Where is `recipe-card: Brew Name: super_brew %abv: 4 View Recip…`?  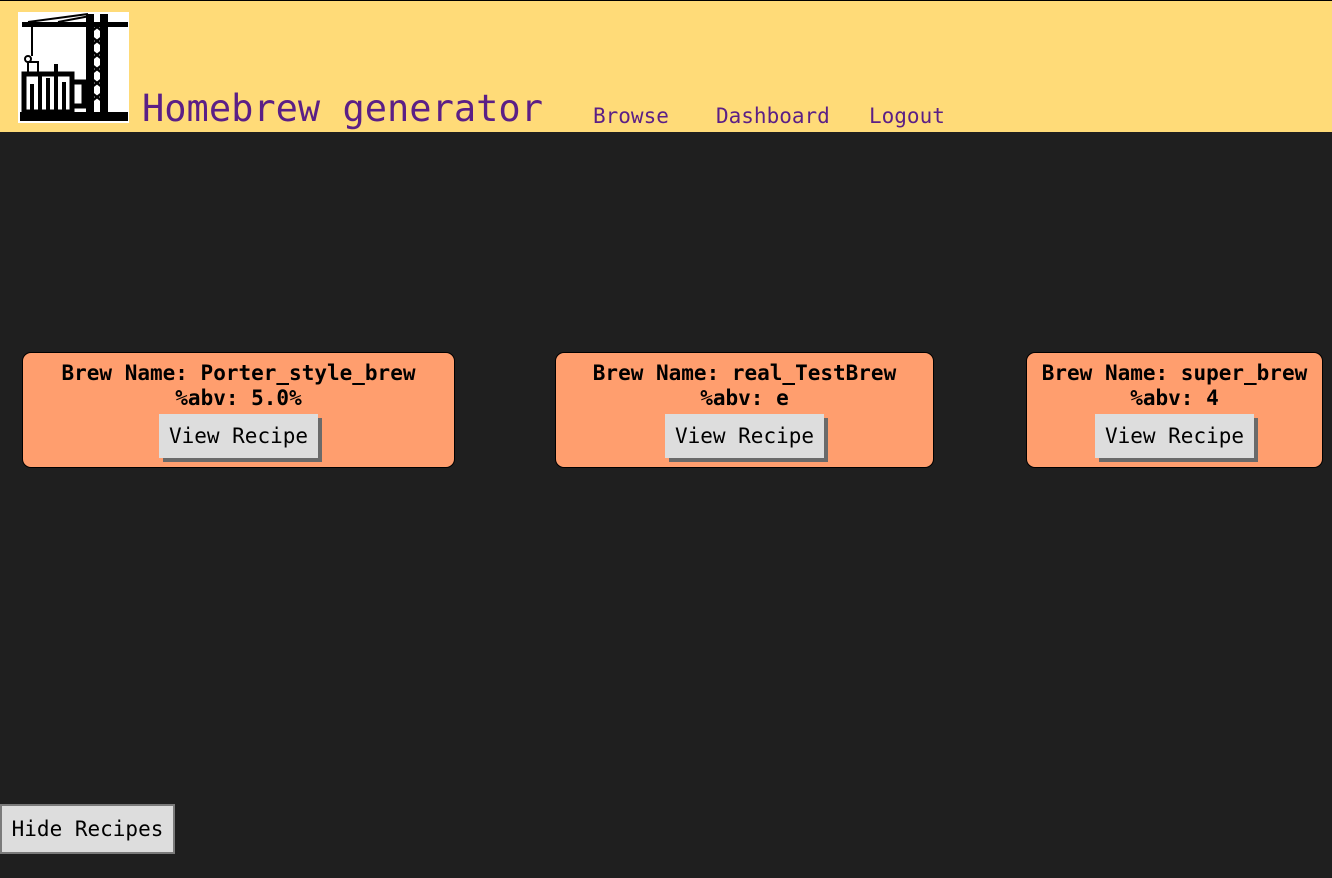
recipe-card: Brew Name: super_brew %abv: 4 View Recip… is located at coordinates (1174, 410).